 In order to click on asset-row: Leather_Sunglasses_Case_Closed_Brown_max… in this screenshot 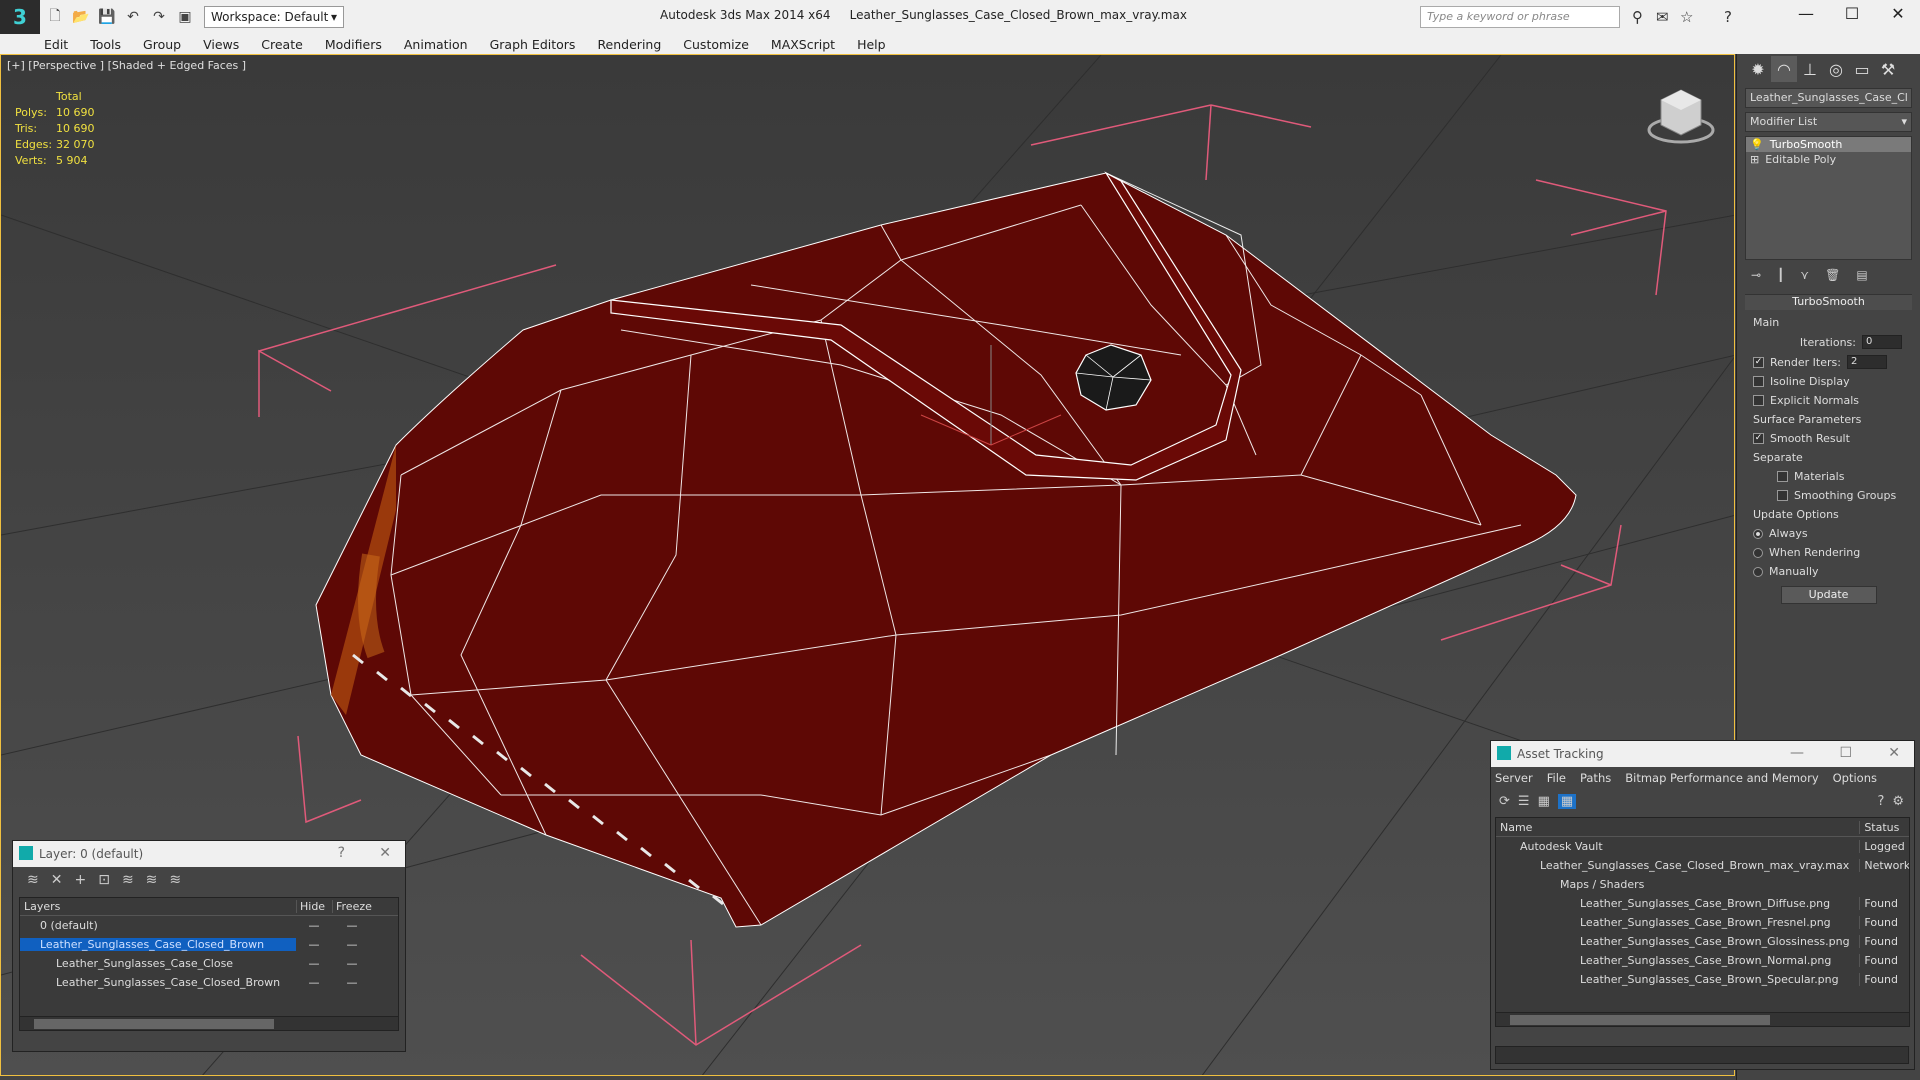, I will do `click(1702, 865)`.